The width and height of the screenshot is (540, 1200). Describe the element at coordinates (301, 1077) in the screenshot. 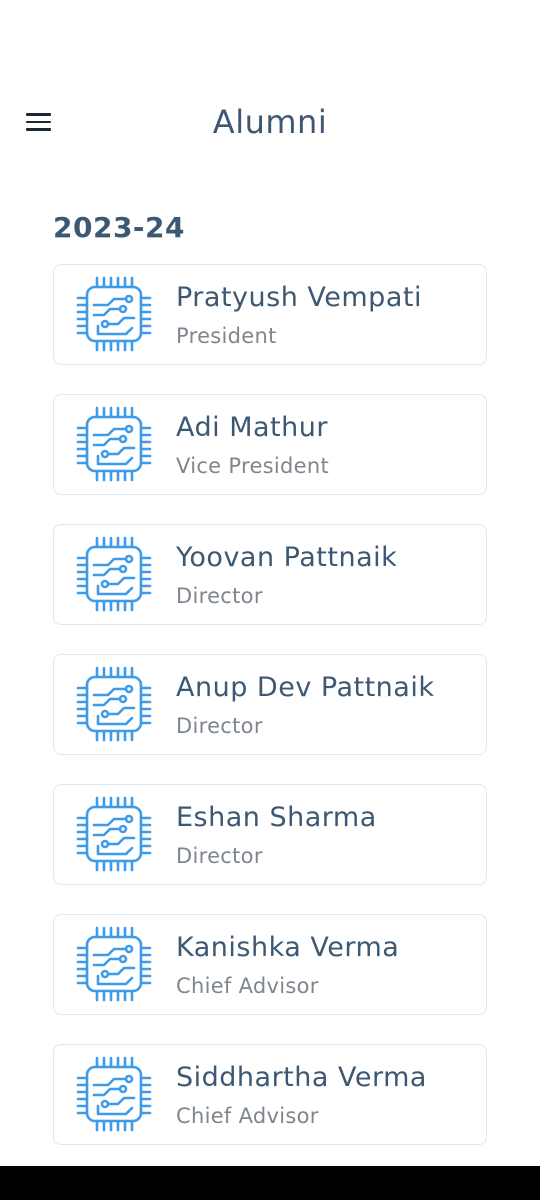

I see `alumni-name: Siddhartha Verma` at that location.